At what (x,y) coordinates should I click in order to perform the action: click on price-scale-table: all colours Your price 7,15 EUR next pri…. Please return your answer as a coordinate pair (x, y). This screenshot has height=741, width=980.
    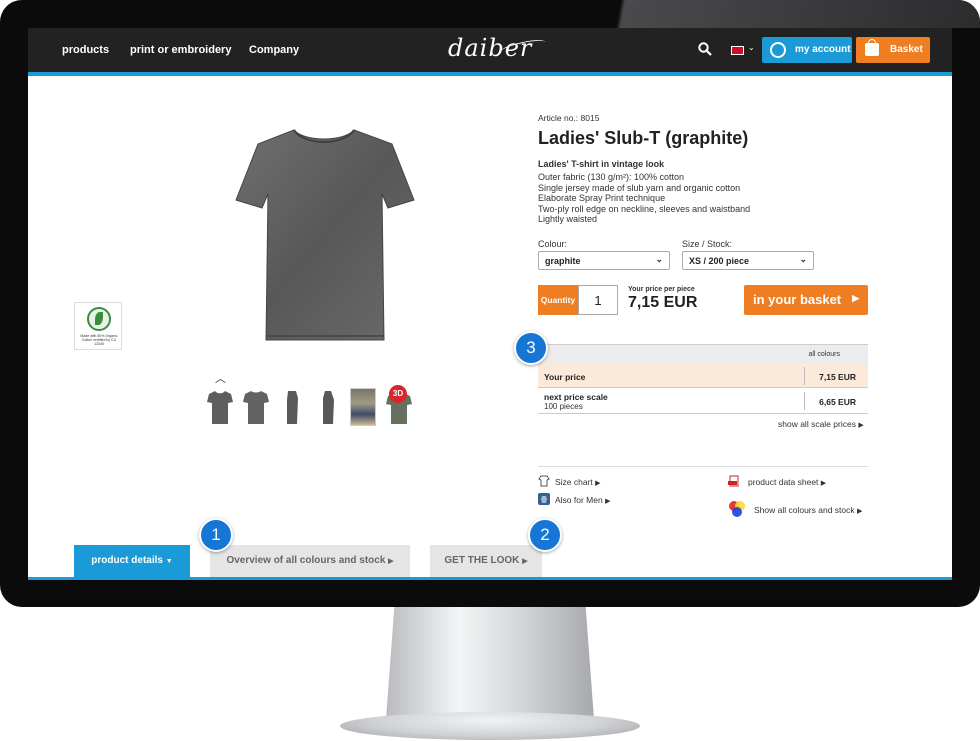
    Looking at the image, I should click on (703, 379).